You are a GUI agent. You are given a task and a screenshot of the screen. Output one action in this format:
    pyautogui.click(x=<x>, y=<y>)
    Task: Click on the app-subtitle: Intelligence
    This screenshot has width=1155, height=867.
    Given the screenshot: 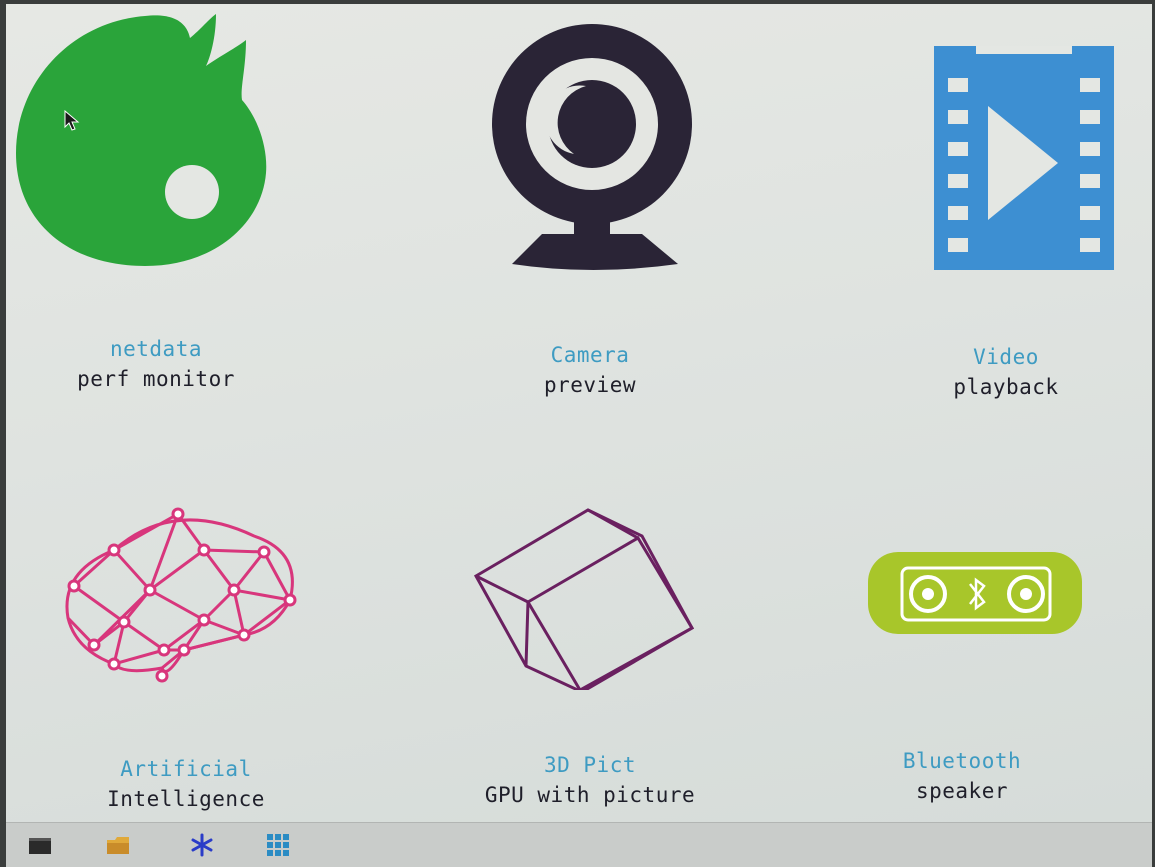 What is the action you would take?
    pyautogui.click(x=186, y=799)
    